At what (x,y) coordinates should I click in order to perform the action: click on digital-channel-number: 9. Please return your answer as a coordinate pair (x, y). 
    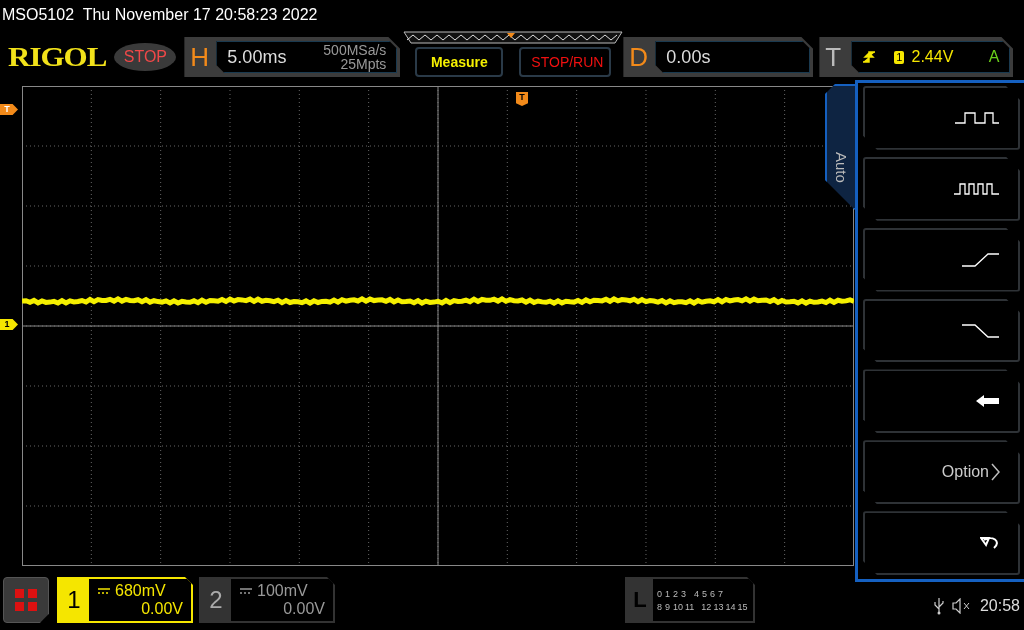
    Looking at the image, I should click on (668, 606).